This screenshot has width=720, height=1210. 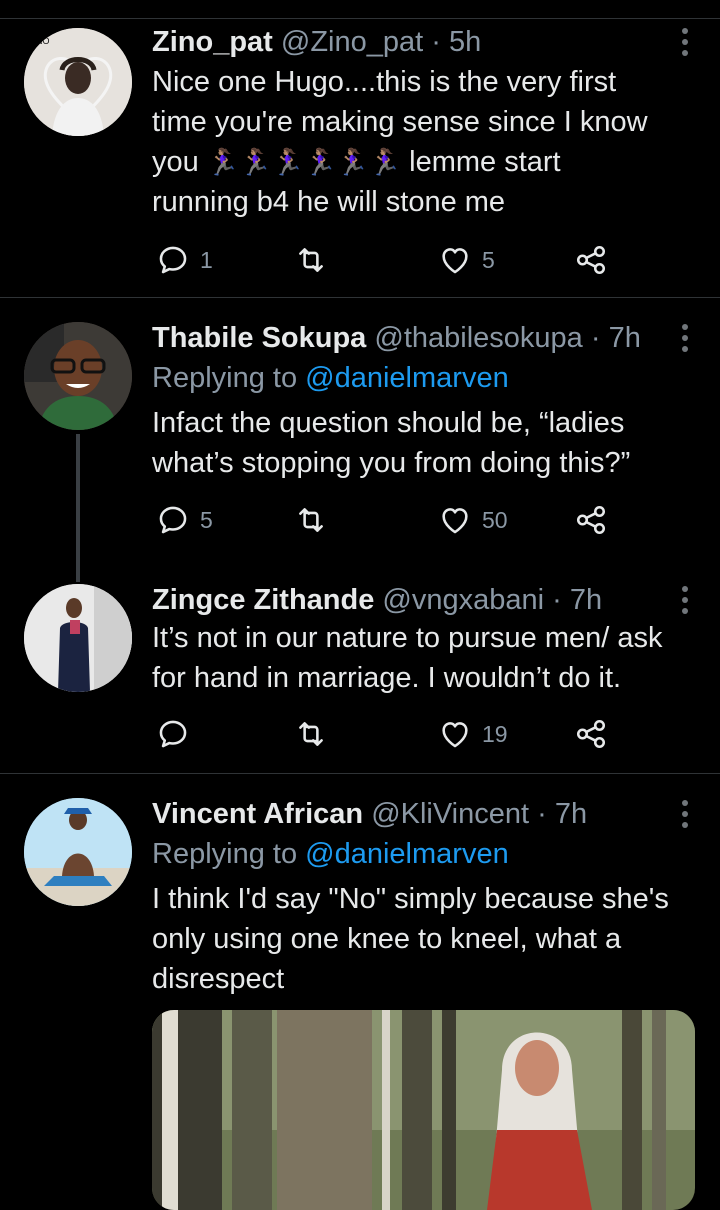 I want to click on reply-count: 5, so click(x=206, y=519).